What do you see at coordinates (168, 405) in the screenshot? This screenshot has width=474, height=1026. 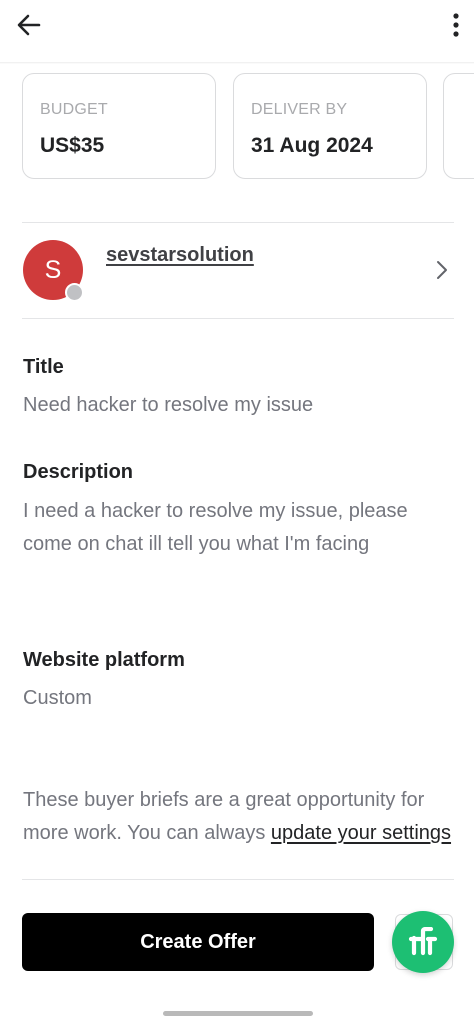 I see `title-text: Need hacker to resolve my issue` at bounding box center [168, 405].